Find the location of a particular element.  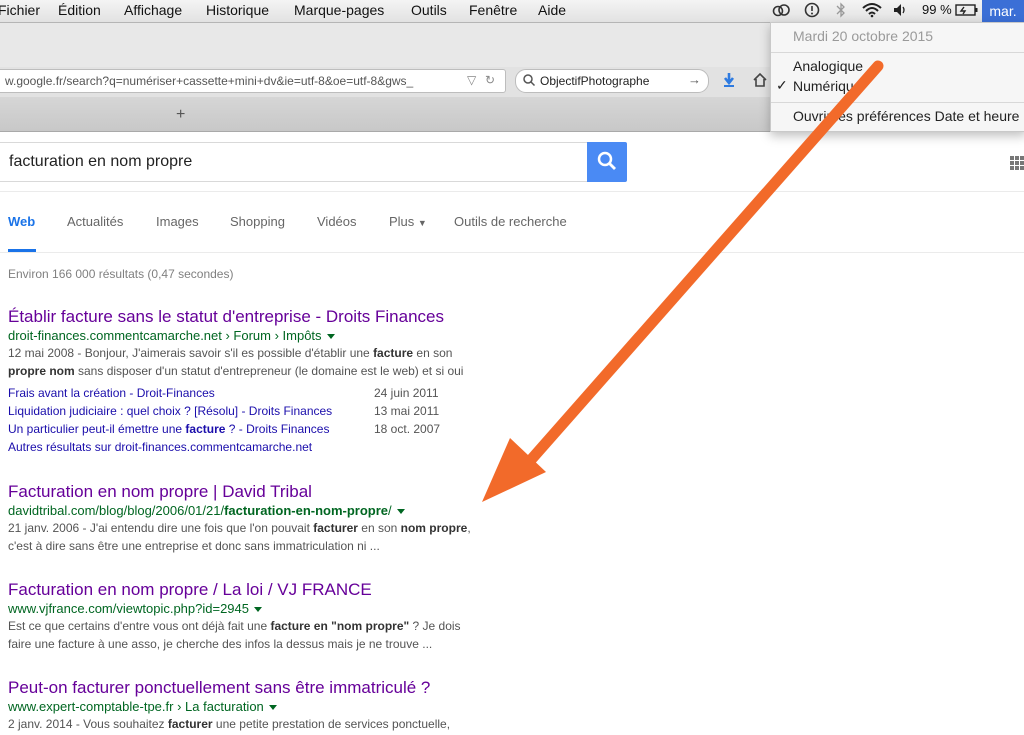

menu-fenetre: Fenêtre is located at coordinates (493, 10).